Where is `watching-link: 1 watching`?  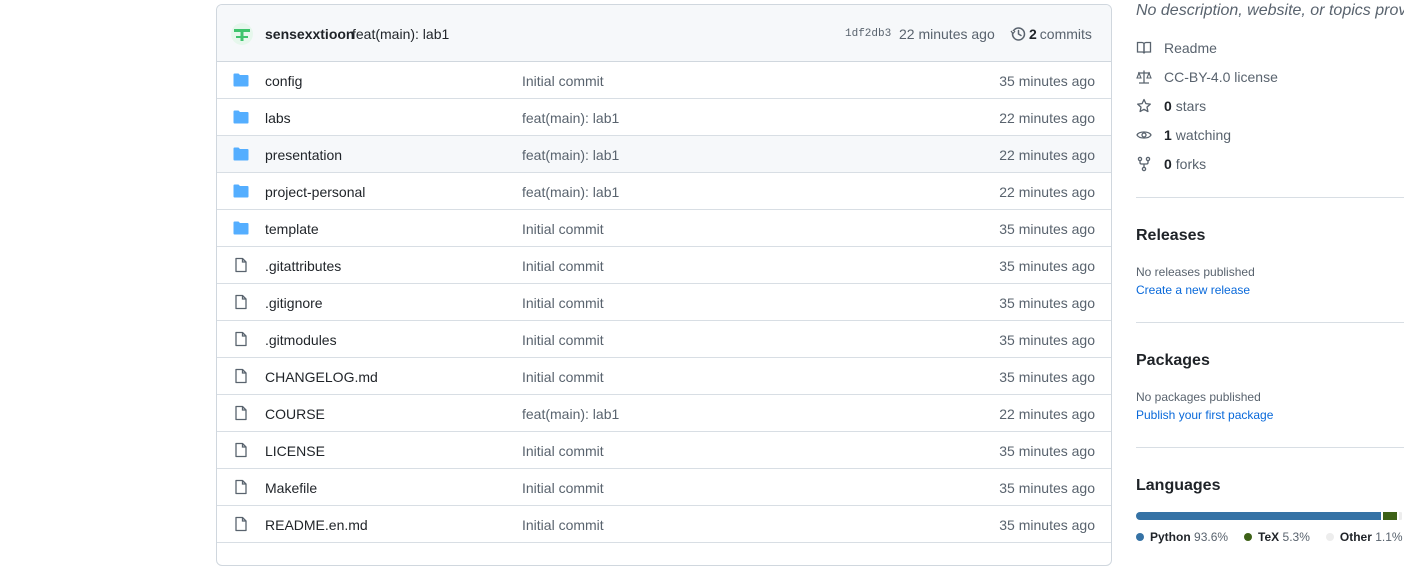
watching-link: 1 watching is located at coordinates (1183, 135).